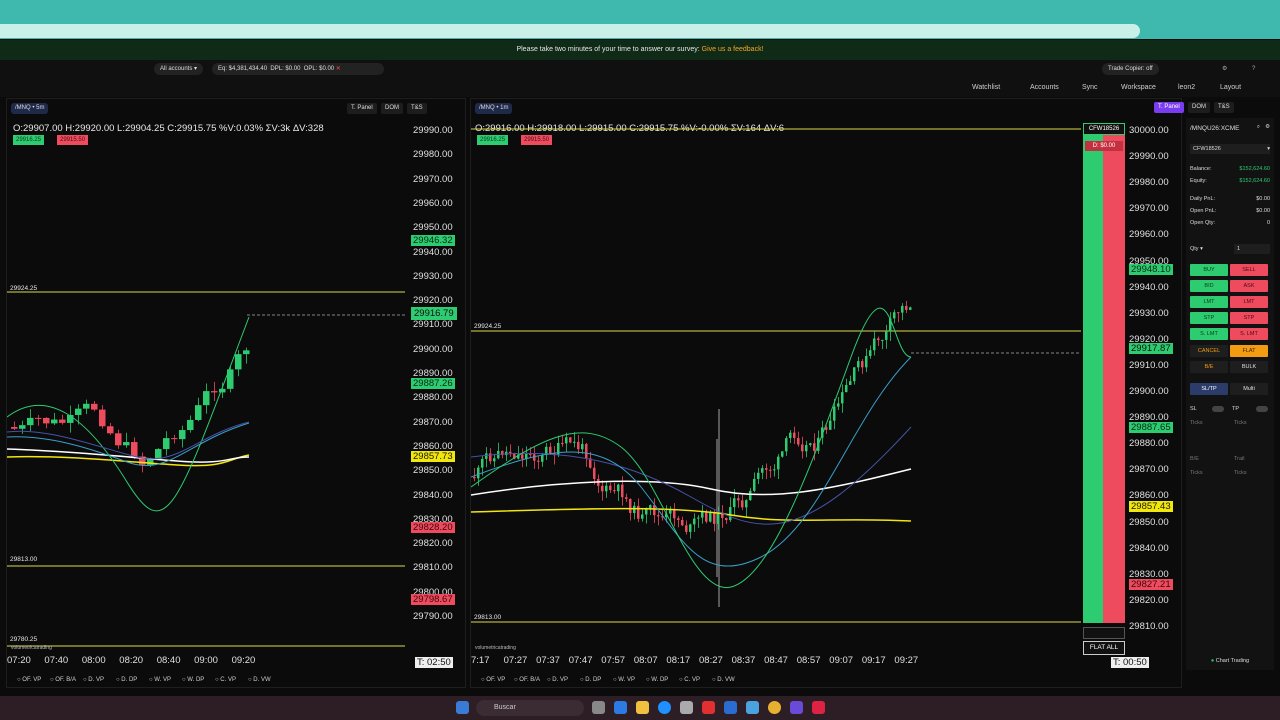  I want to click on left-overlay-option: ○ W. VP, so click(160, 680).